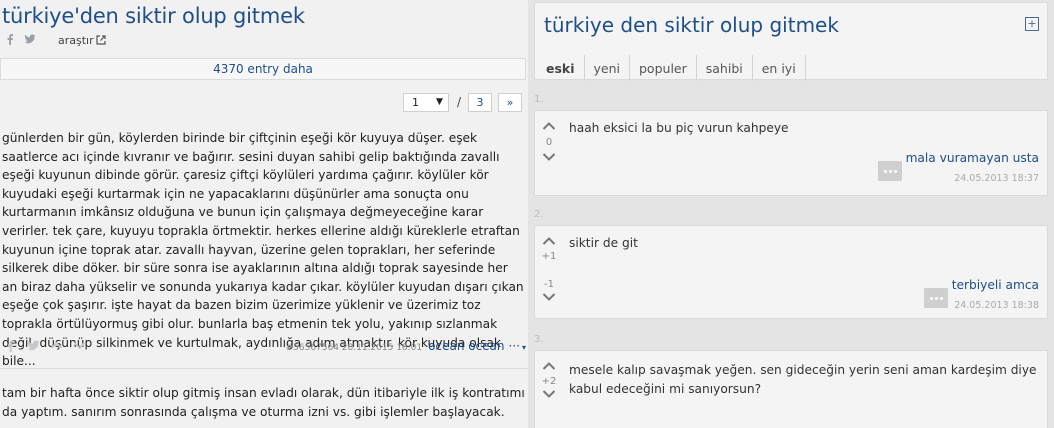 The image size is (1054, 428). I want to click on more-entries-button: 4370 entry daha, so click(263, 69).